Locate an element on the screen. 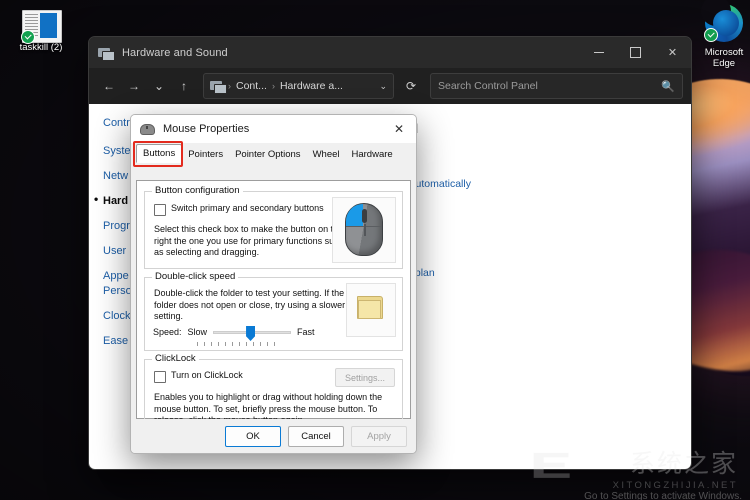 Image resolution: width=750 pixels, height=500 pixels. address-bar: › Cont... › Hardware a... ⌄ is located at coordinates (298, 86).